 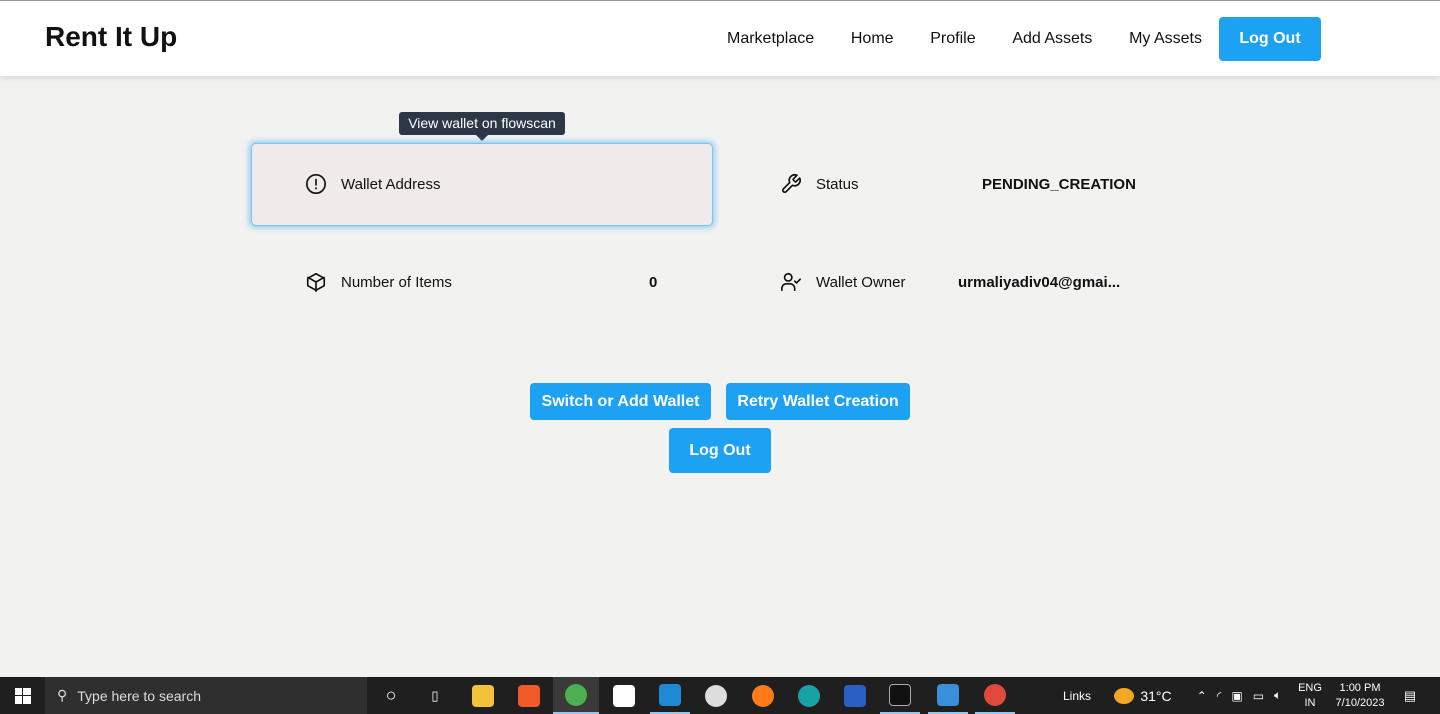 I want to click on notifications-icon: ▤, so click(x=1410, y=695).